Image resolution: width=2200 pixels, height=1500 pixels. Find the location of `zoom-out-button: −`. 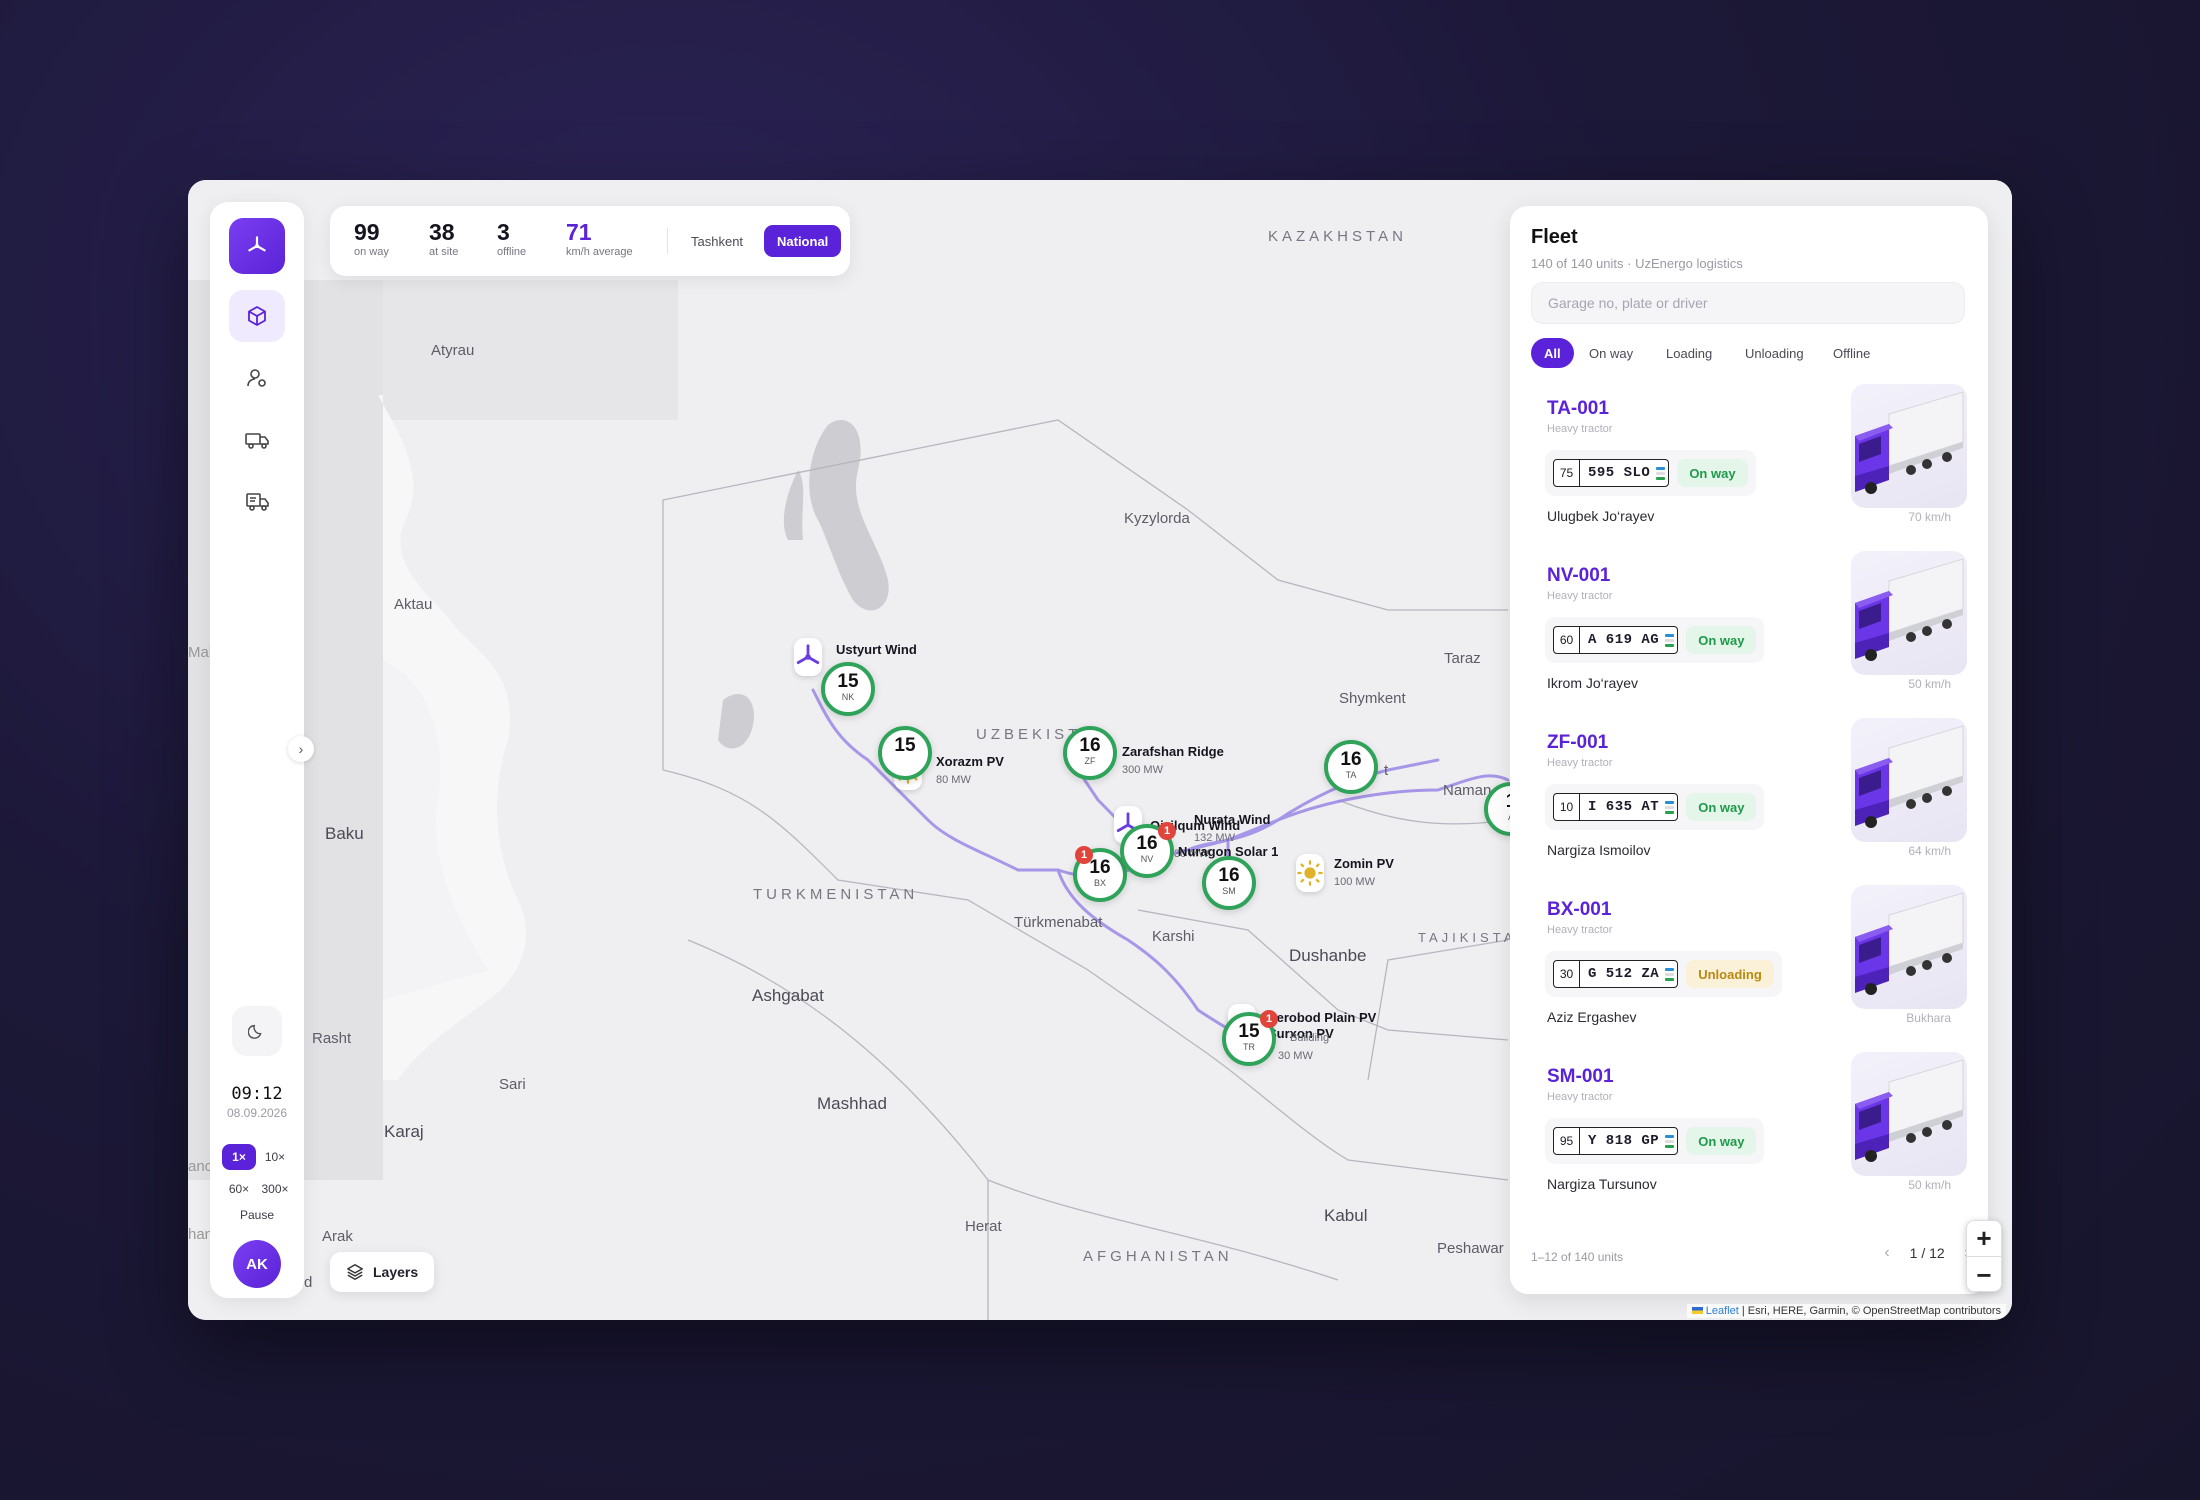

zoom-out-button: − is located at coordinates (1984, 1275).